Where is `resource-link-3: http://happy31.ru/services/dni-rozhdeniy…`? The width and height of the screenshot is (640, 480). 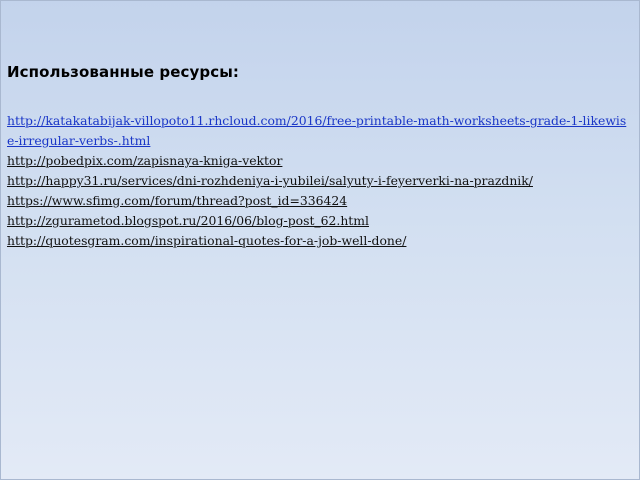 resource-link-3: http://happy31.ru/services/dni-rozhdeniy… is located at coordinates (270, 180).